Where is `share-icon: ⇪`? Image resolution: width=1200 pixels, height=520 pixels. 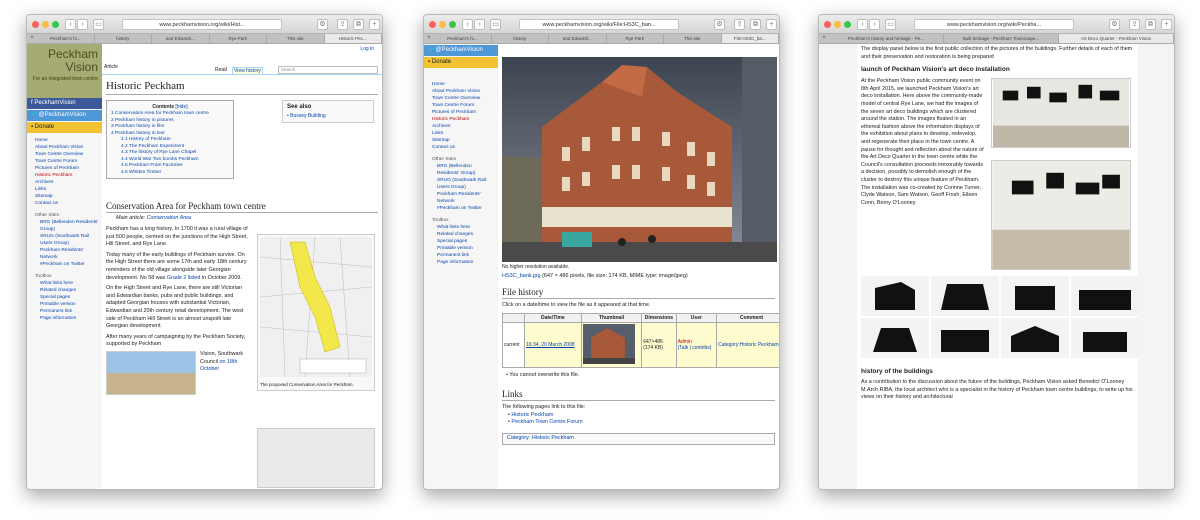 share-icon: ⇪ is located at coordinates (739, 24).